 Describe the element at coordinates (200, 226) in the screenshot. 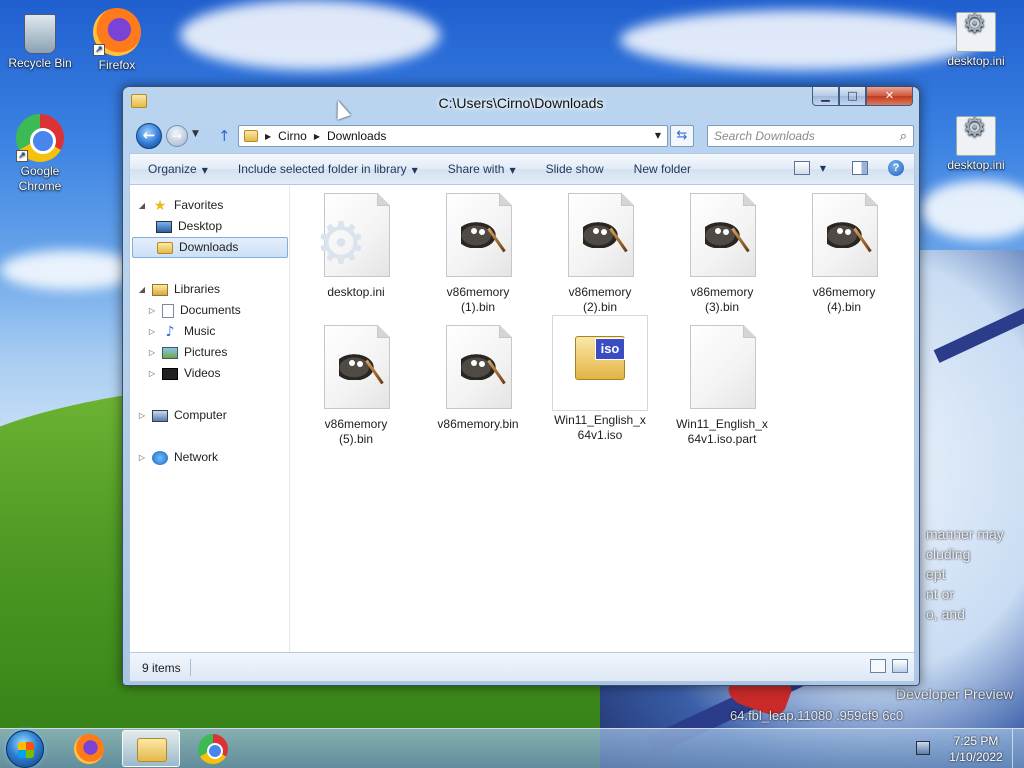

I see `tree-label: Desktop` at that location.